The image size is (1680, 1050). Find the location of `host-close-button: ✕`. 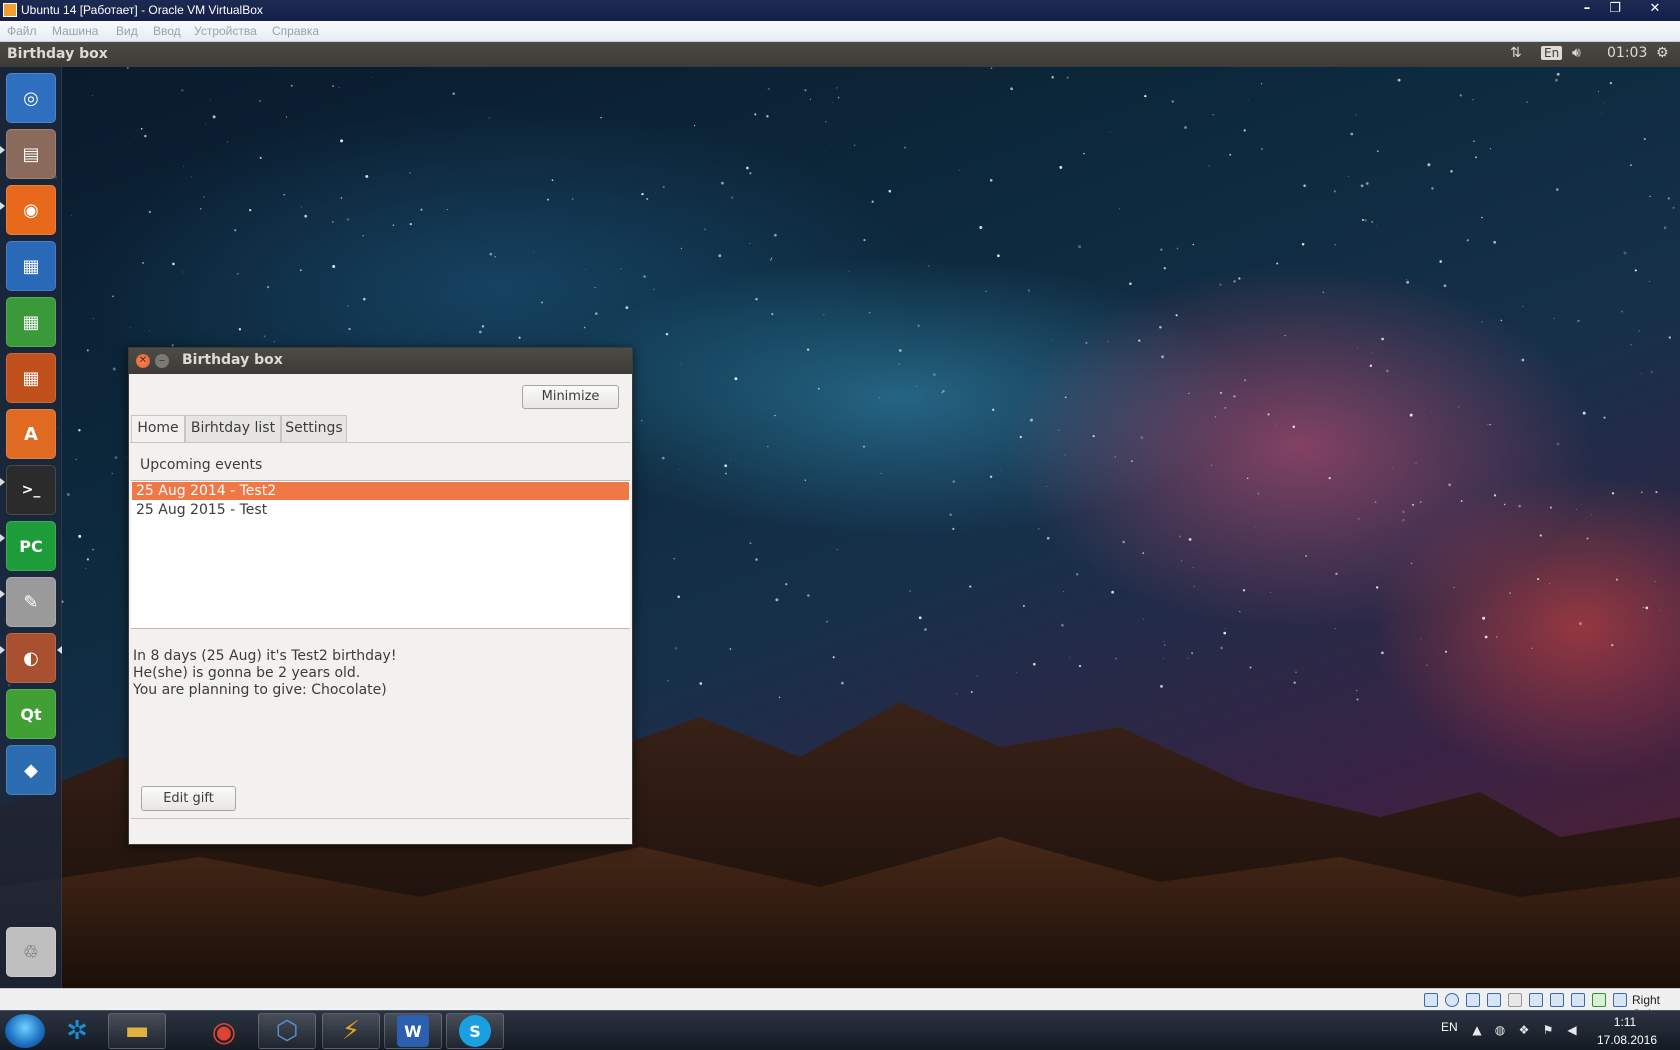

host-close-button: ✕ is located at coordinates (1655, 9).